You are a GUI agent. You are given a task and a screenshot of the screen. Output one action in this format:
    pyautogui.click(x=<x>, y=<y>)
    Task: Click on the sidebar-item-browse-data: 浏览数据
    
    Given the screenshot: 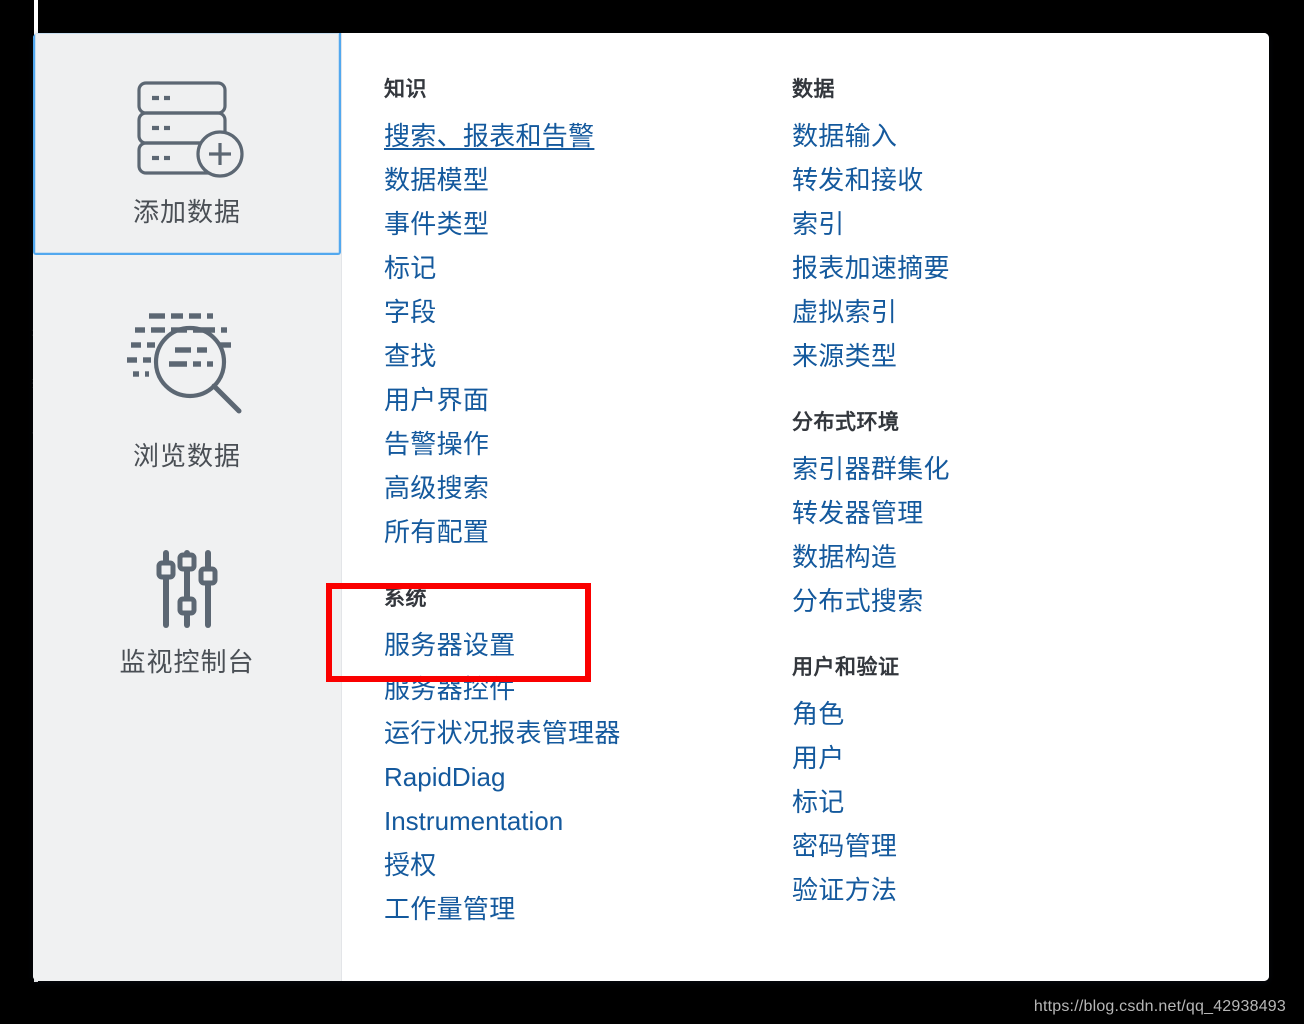 What is the action you would take?
    pyautogui.click(x=187, y=376)
    